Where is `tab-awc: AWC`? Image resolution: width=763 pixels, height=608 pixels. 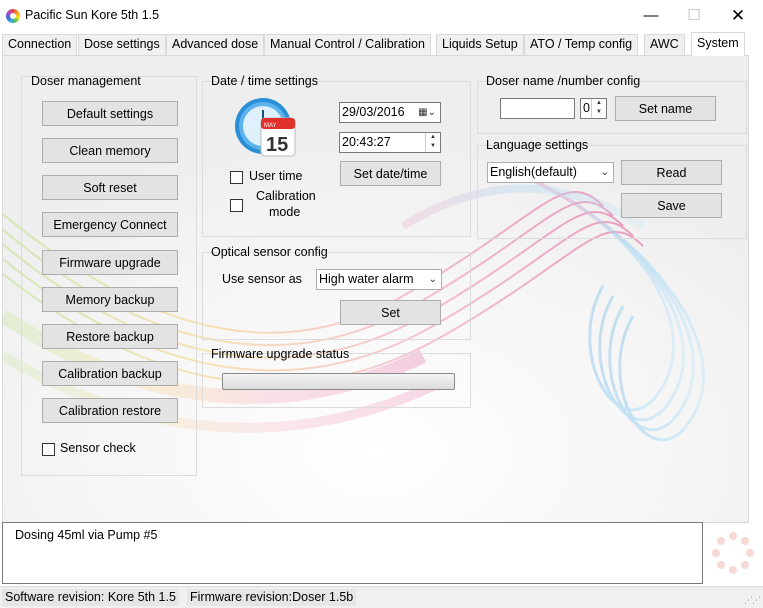 tab-awc: AWC is located at coordinates (664, 44).